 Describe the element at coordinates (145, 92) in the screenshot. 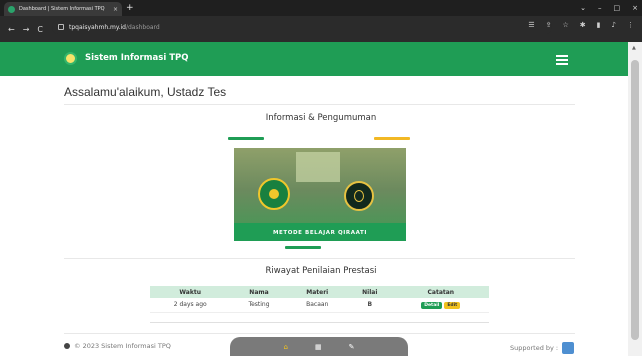

I see `page-title: Assalamu'alaikum, Ustadz Tes` at that location.